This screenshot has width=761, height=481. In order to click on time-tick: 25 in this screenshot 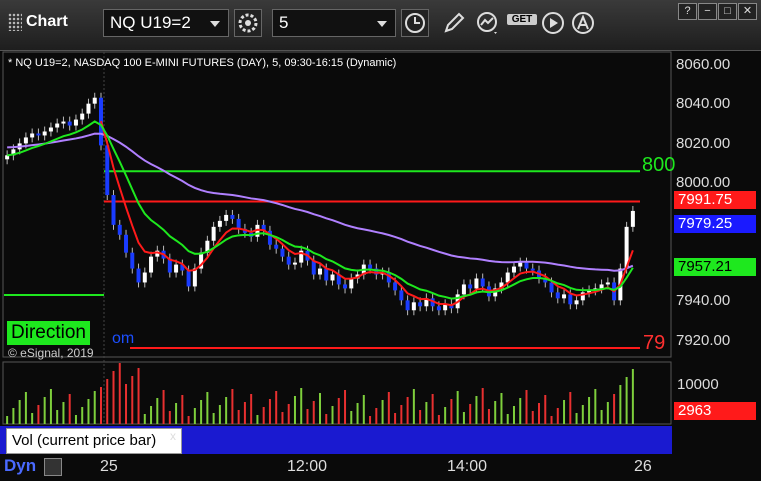, I will do `click(109, 466)`.